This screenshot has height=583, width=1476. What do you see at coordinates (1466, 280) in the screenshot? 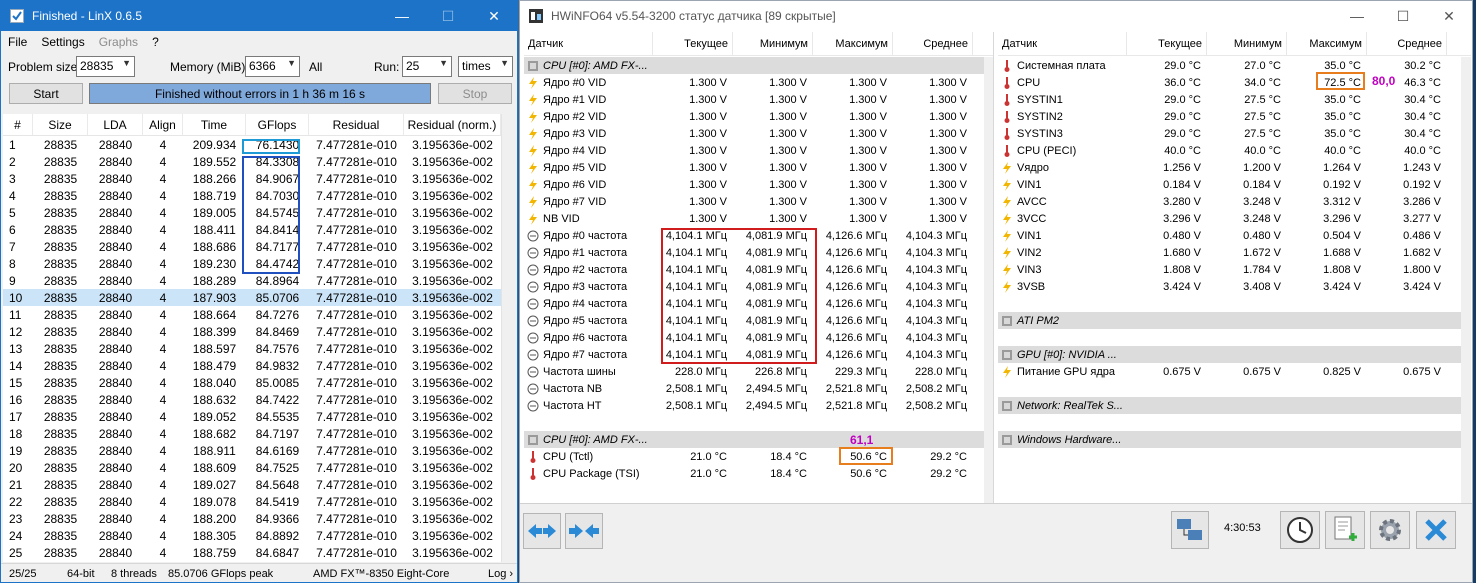
I see `right-pane-scrollbar` at bounding box center [1466, 280].